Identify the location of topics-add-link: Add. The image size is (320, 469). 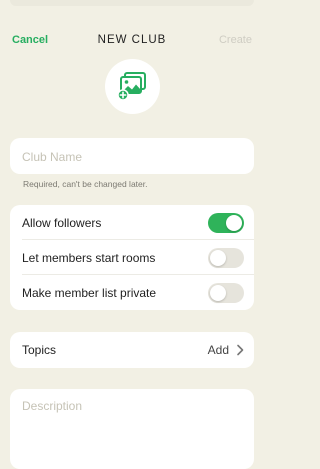
(218, 350).